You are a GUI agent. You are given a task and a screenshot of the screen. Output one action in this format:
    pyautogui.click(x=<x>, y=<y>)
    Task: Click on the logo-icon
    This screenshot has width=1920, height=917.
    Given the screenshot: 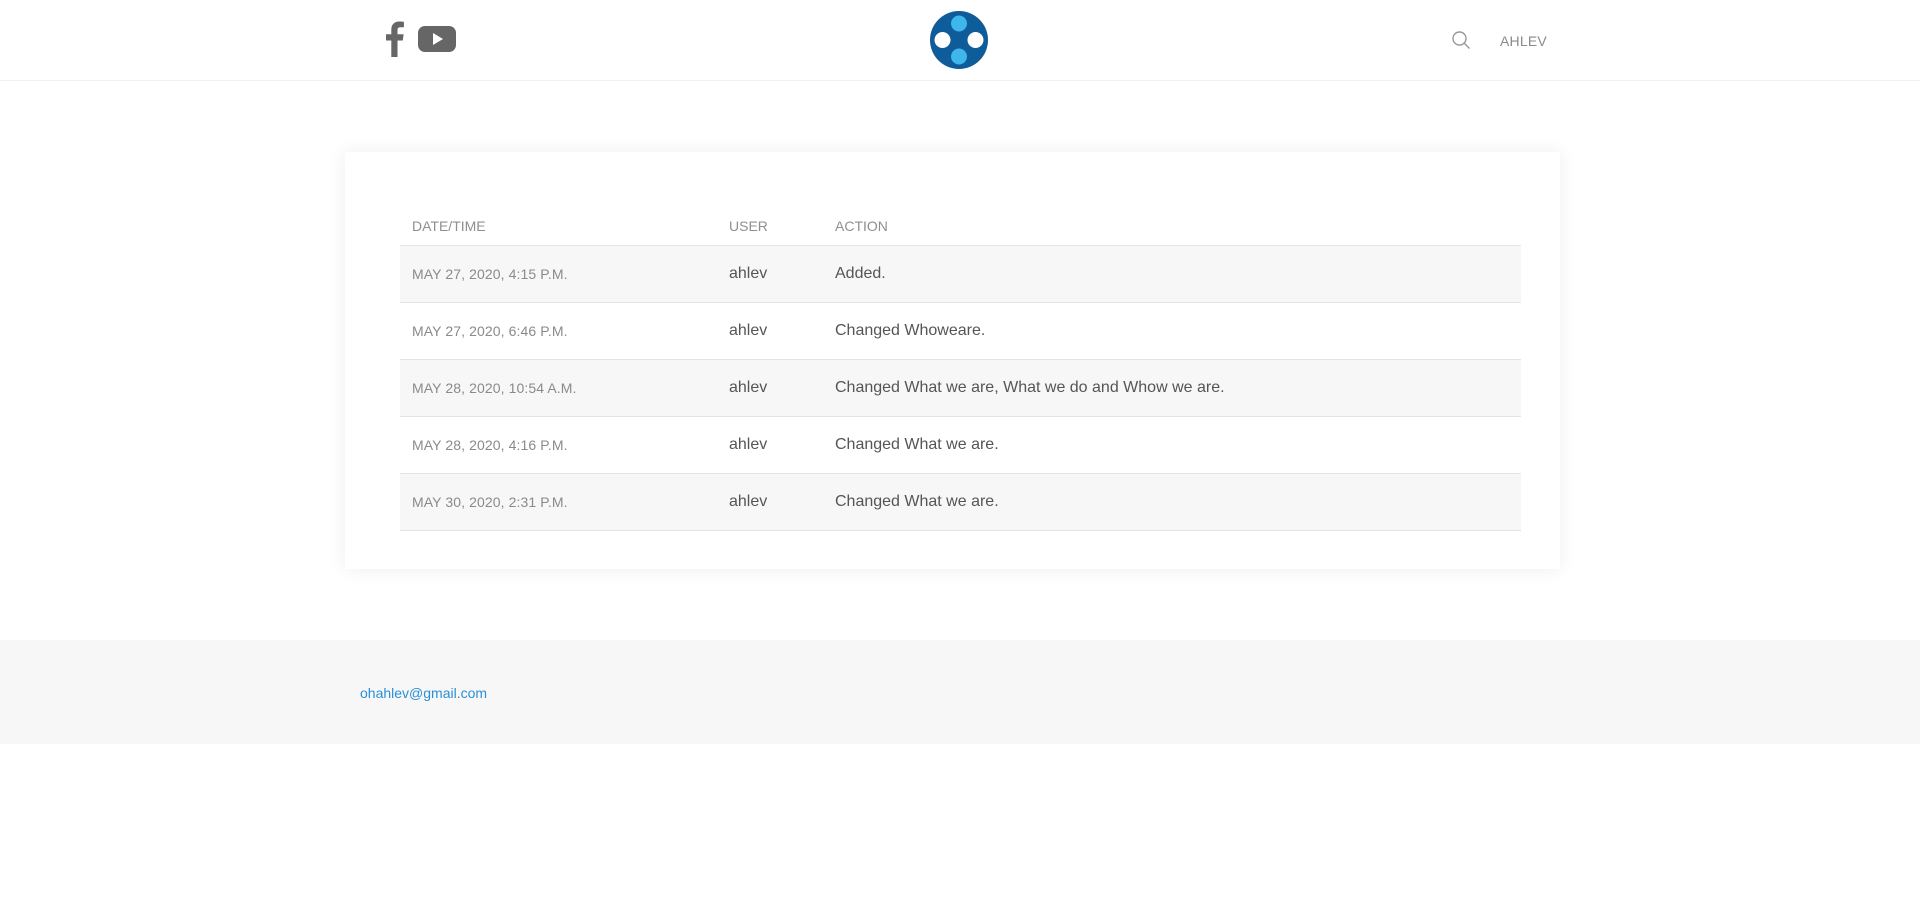 What is the action you would take?
    pyautogui.click(x=959, y=40)
    